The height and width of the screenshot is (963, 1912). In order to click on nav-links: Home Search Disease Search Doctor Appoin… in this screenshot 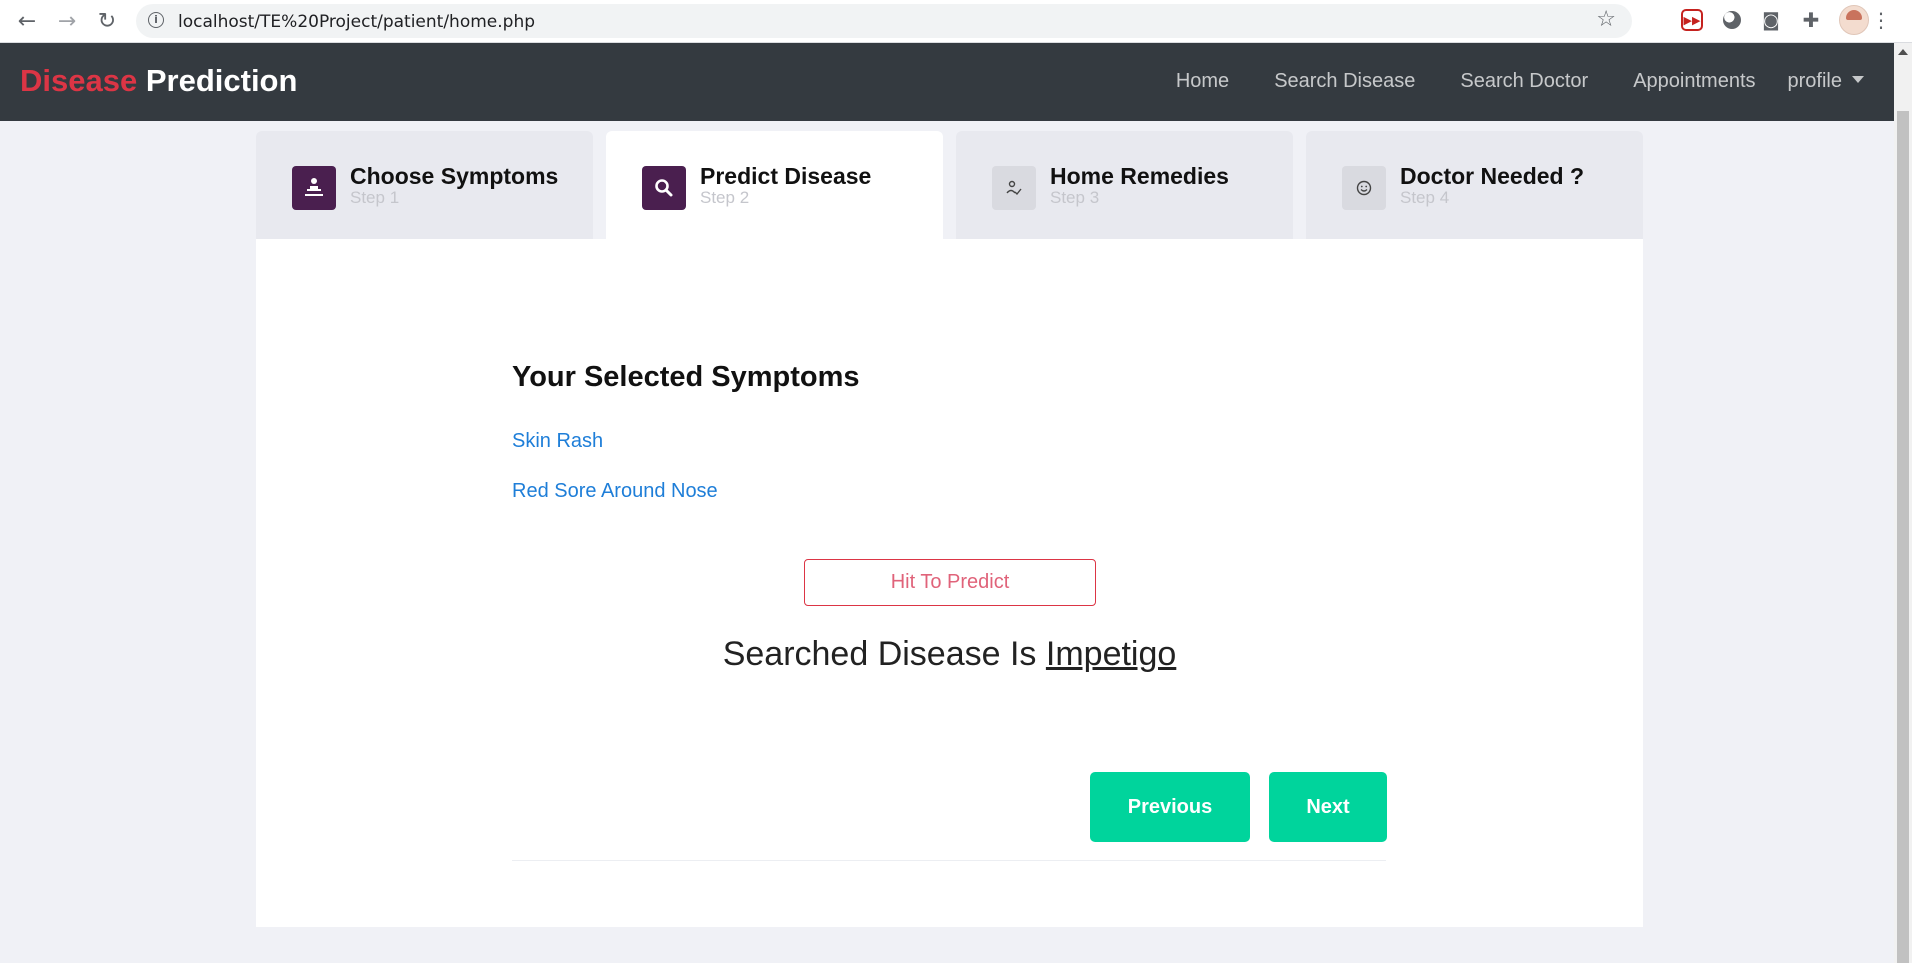, I will do `click(1497, 81)`.